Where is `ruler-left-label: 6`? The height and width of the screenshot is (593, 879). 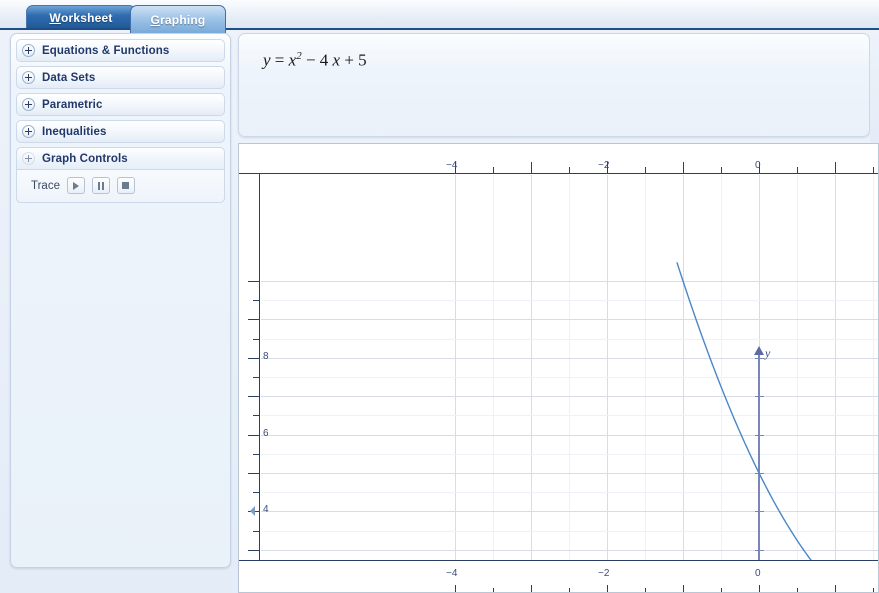
ruler-left-label: 6 is located at coordinates (266, 433).